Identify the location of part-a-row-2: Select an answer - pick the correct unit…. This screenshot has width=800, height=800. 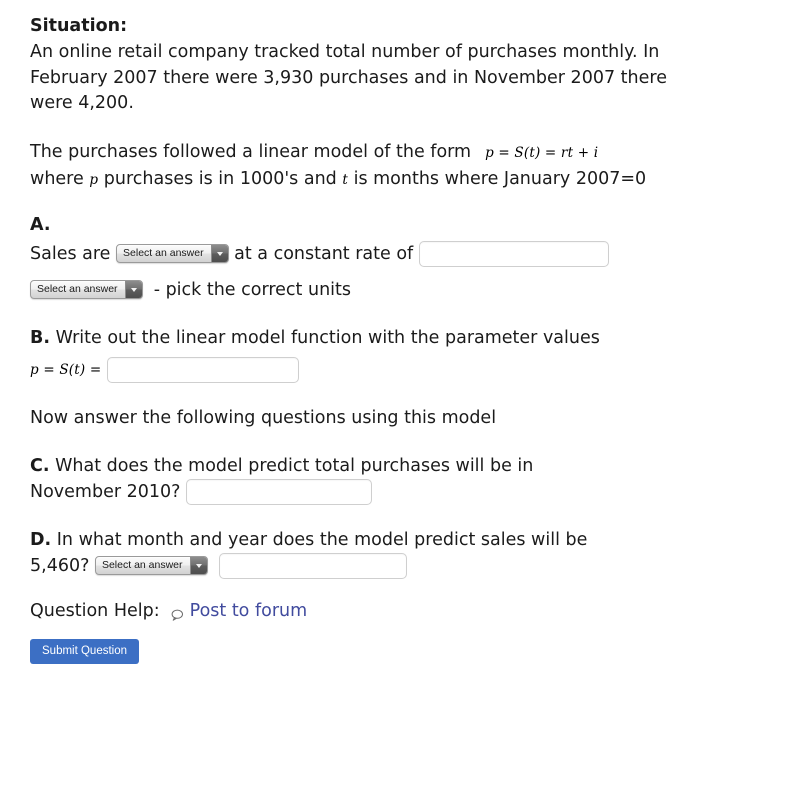
(370, 290).